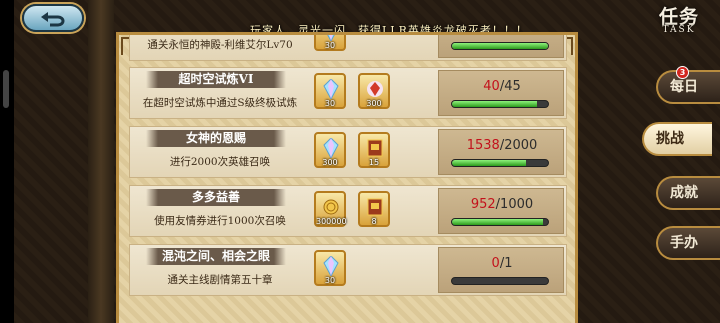 The width and height of the screenshot is (720, 323). What do you see at coordinates (510, 86) in the screenshot?
I see `progress-total: /45` at bounding box center [510, 86].